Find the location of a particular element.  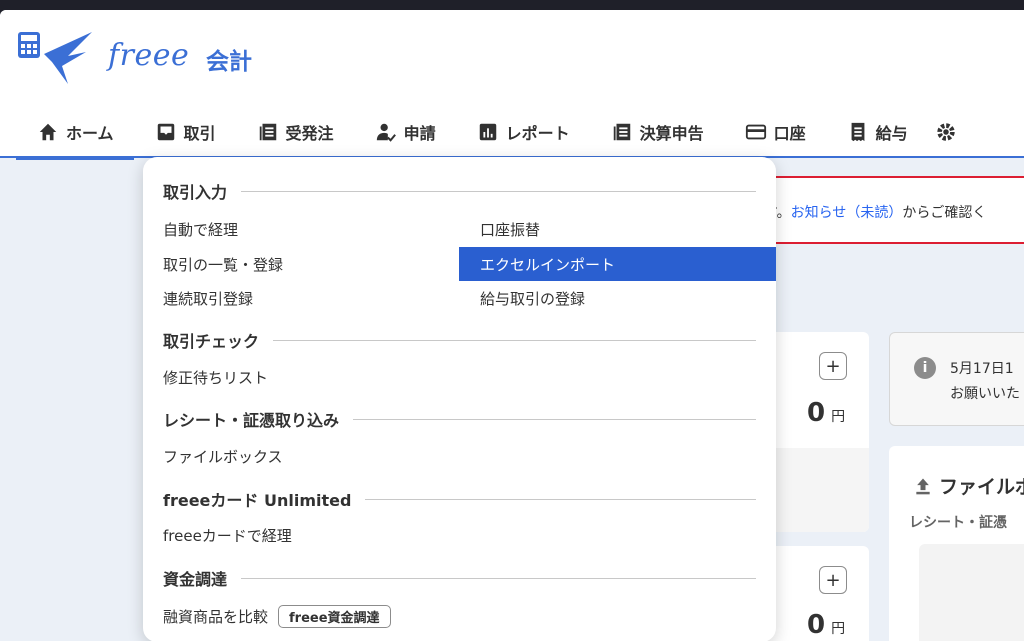

home-icon is located at coordinates (48, 132).